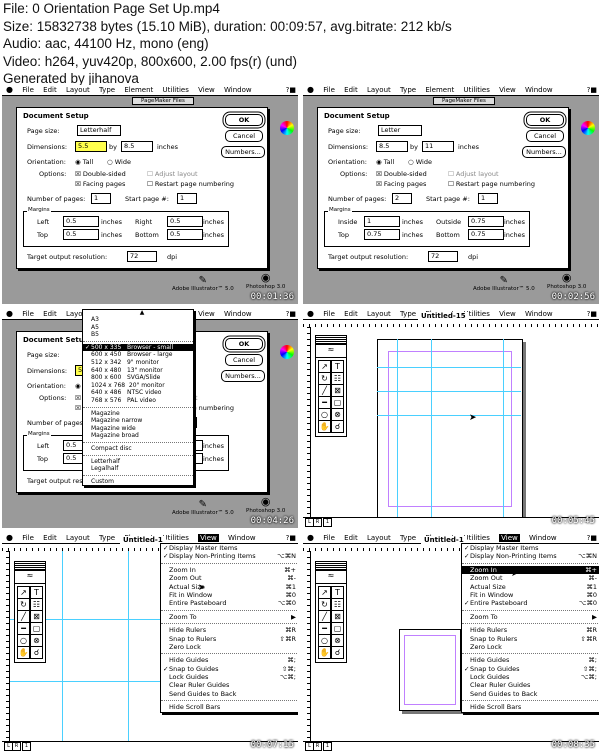 The width and height of the screenshot is (600, 755). I want to click on view-menu-item: ✓ Snap to Guides ⇧⌘;, so click(229, 669).